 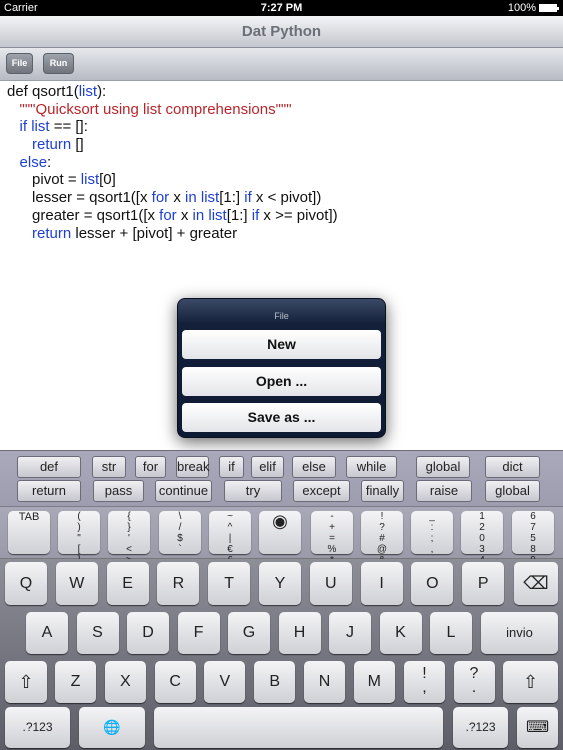 What do you see at coordinates (19, 63) in the screenshot?
I see `file-button: File` at bounding box center [19, 63].